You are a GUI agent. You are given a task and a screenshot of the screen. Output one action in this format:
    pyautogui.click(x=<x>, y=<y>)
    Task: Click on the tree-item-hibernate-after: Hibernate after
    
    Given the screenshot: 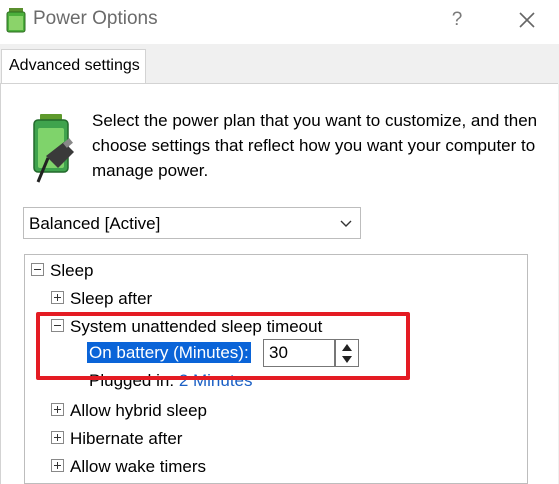 What is the action you would take?
    pyautogui.click(x=116, y=439)
    